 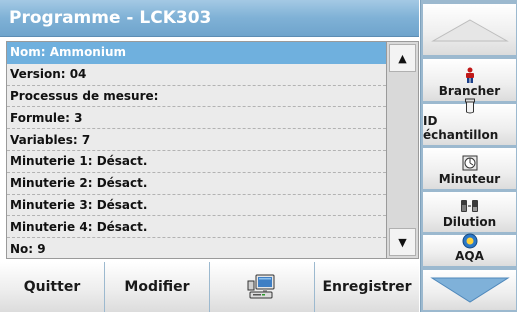 What do you see at coordinates (469, 206) in the screenshot?
I see `dilution-icon` at bounding box center [469, 206].